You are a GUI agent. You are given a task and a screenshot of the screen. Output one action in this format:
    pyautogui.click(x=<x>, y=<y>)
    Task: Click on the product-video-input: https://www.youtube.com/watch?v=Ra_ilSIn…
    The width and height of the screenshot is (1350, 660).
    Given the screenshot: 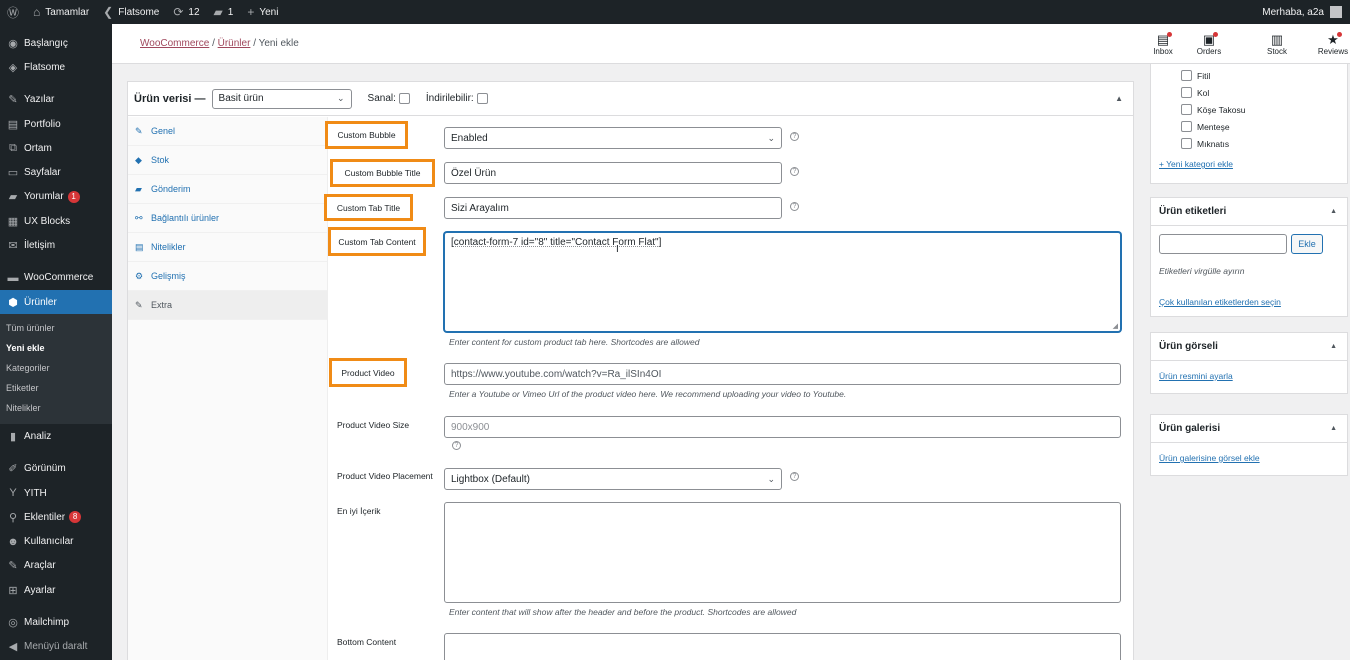 What is the action you would take?
    pyautogui.click(x=782, y=374)
    